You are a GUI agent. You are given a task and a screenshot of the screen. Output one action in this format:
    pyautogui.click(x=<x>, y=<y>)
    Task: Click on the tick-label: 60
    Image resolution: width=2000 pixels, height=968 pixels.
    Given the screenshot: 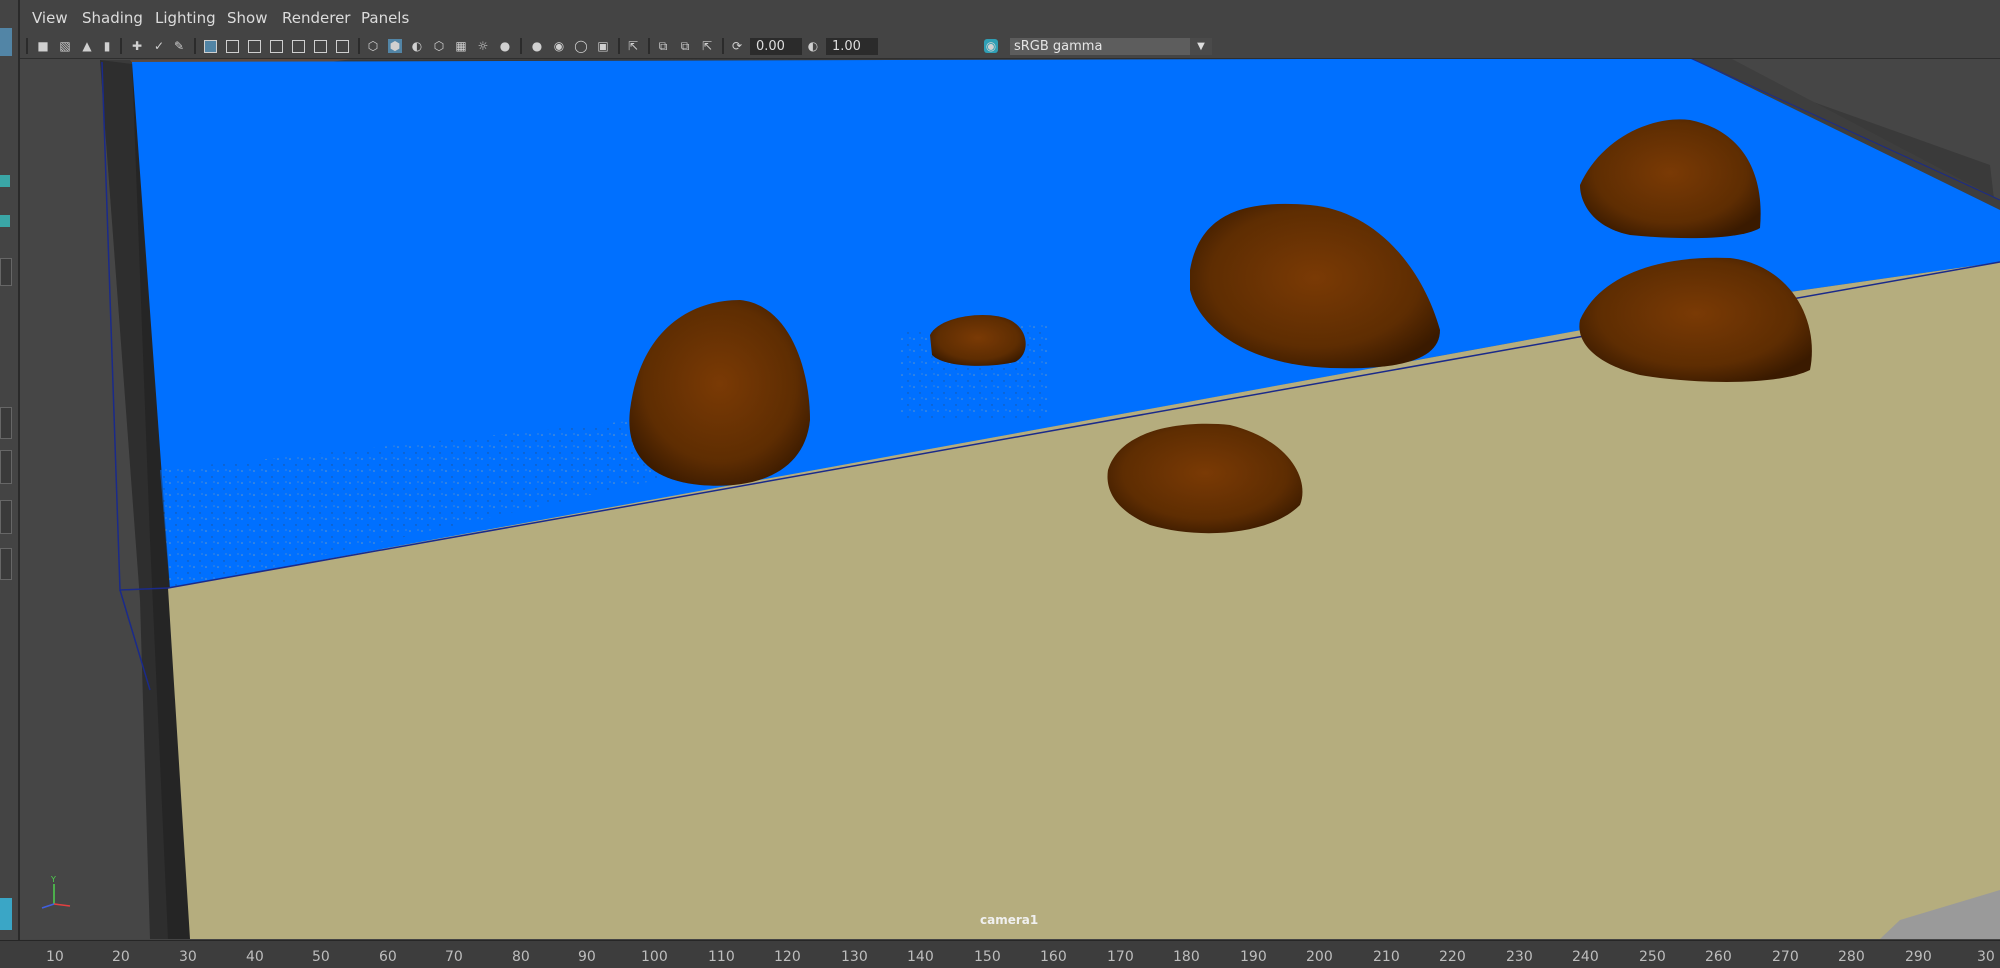 What is the action you would take?
    pyautogui.click(x=388, y=957)
    